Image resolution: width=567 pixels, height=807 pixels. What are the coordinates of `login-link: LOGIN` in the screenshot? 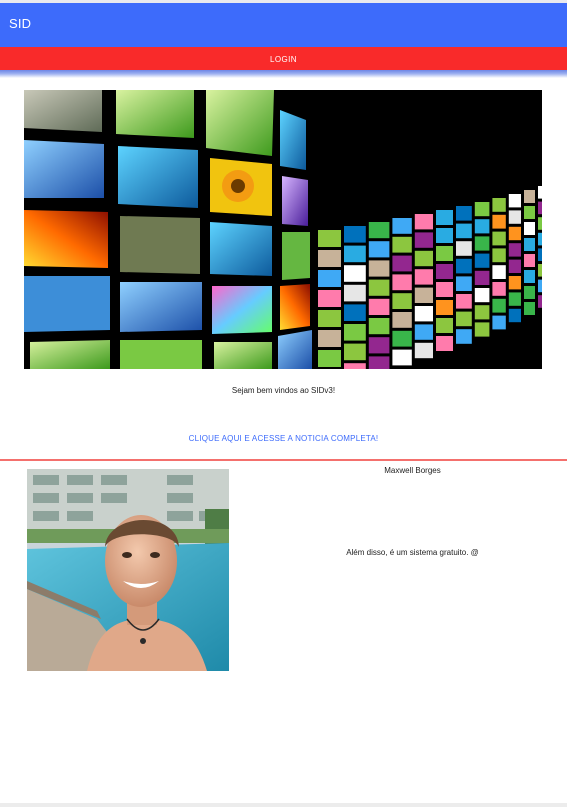 It's located at (283, 59).